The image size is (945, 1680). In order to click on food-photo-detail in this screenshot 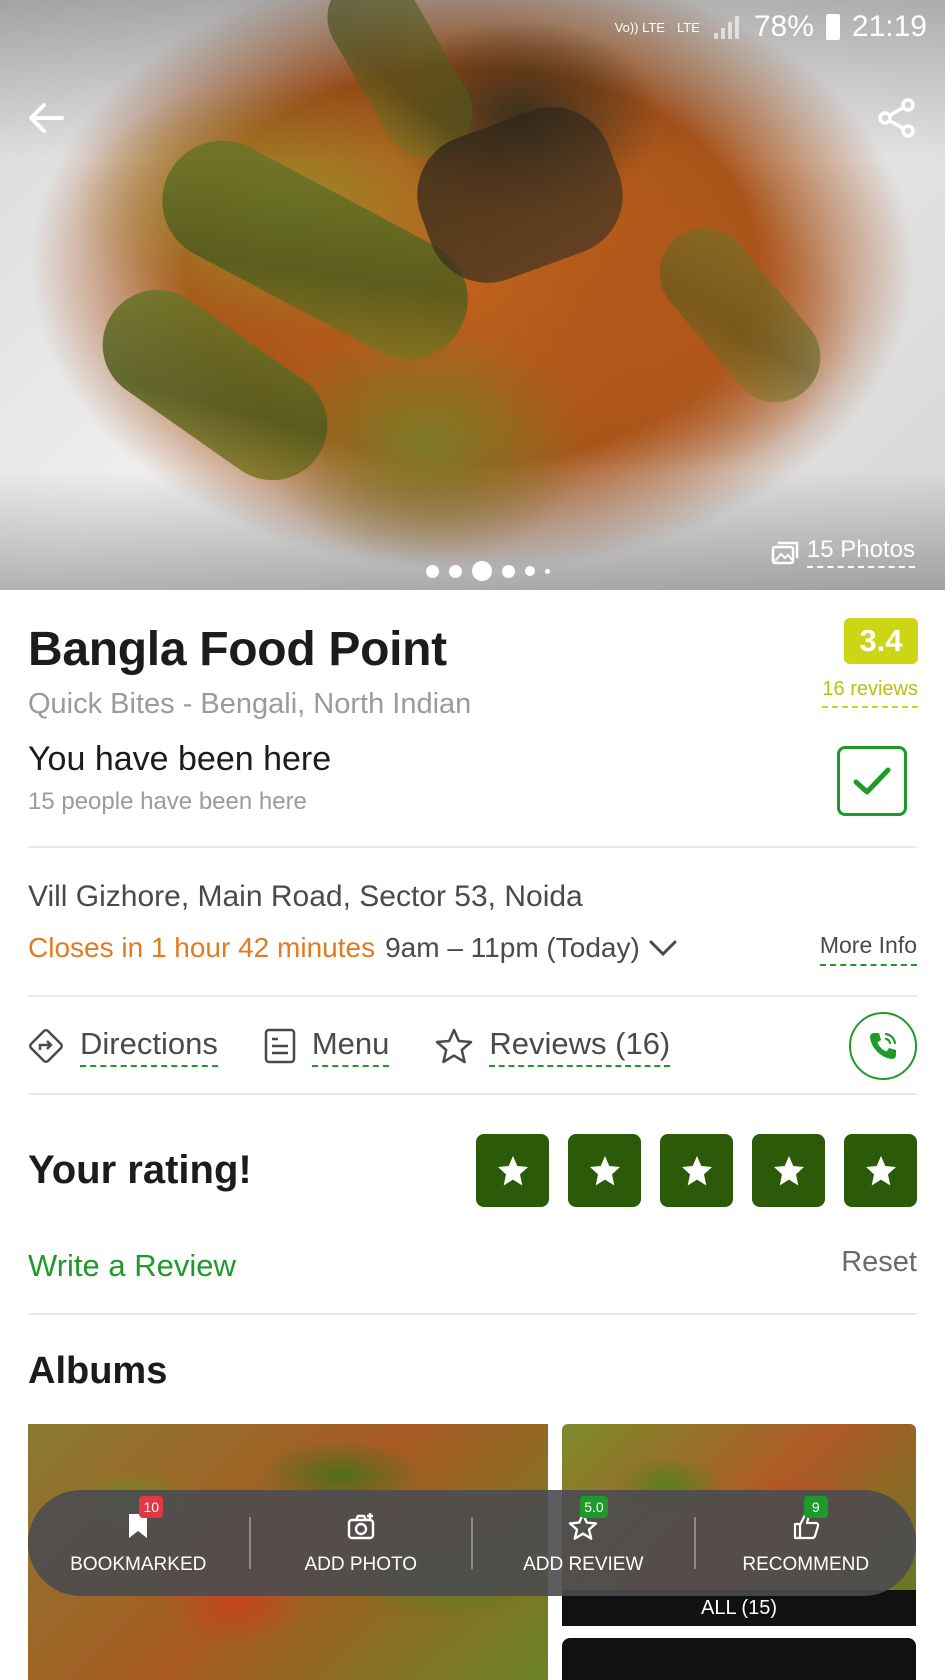, I will do `click(740, 315)`.